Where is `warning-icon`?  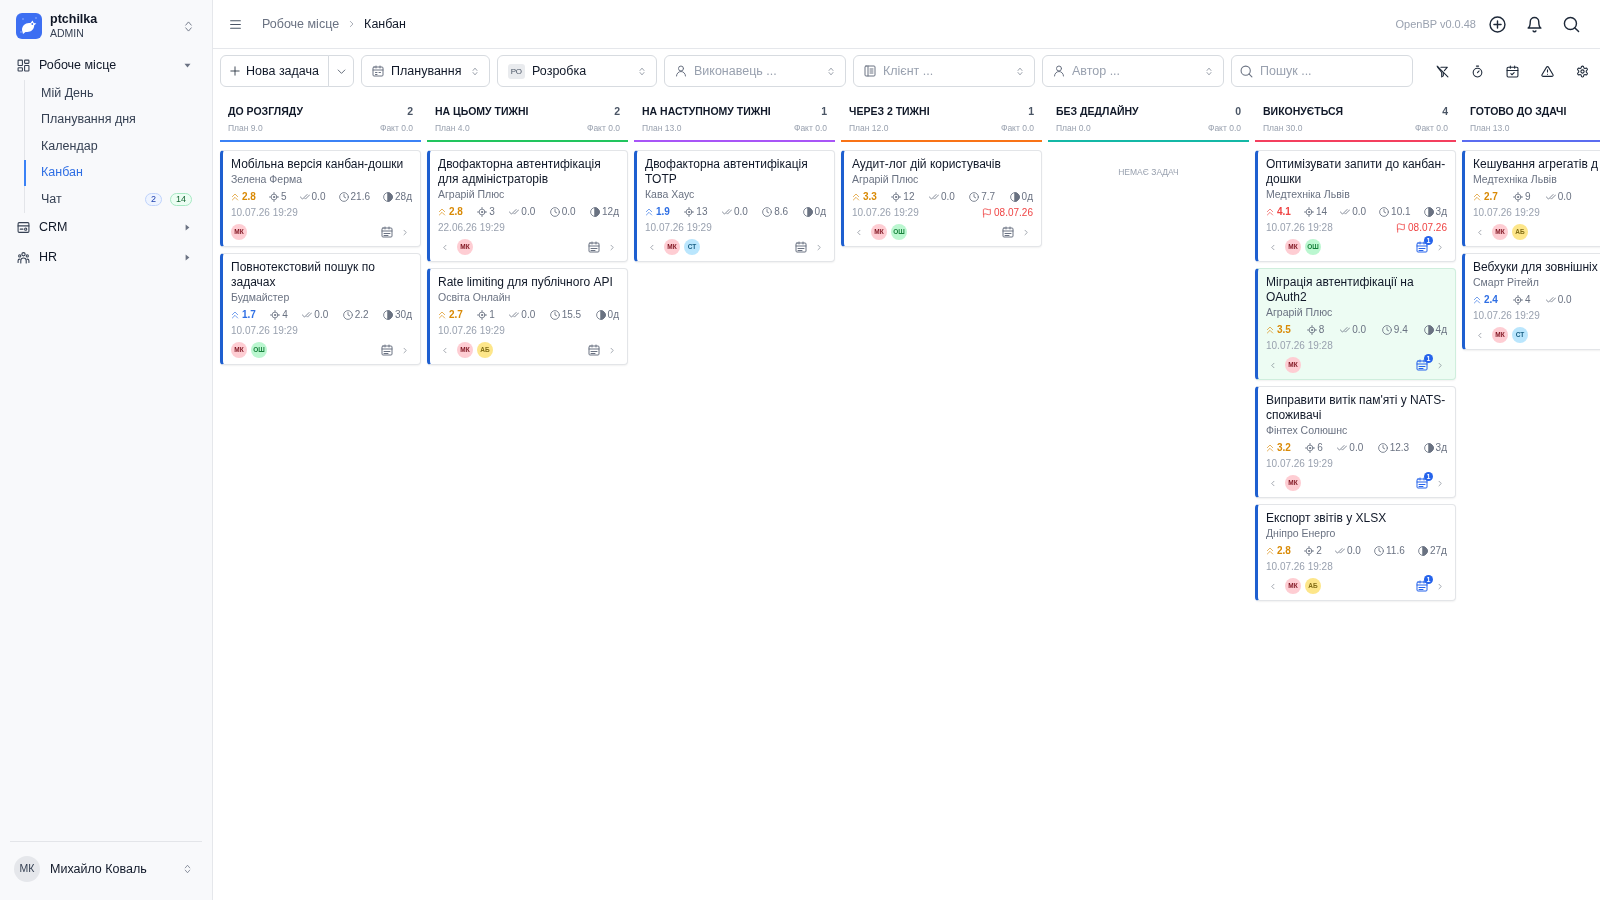
warning-icon is located at coordinates (1547, 71).